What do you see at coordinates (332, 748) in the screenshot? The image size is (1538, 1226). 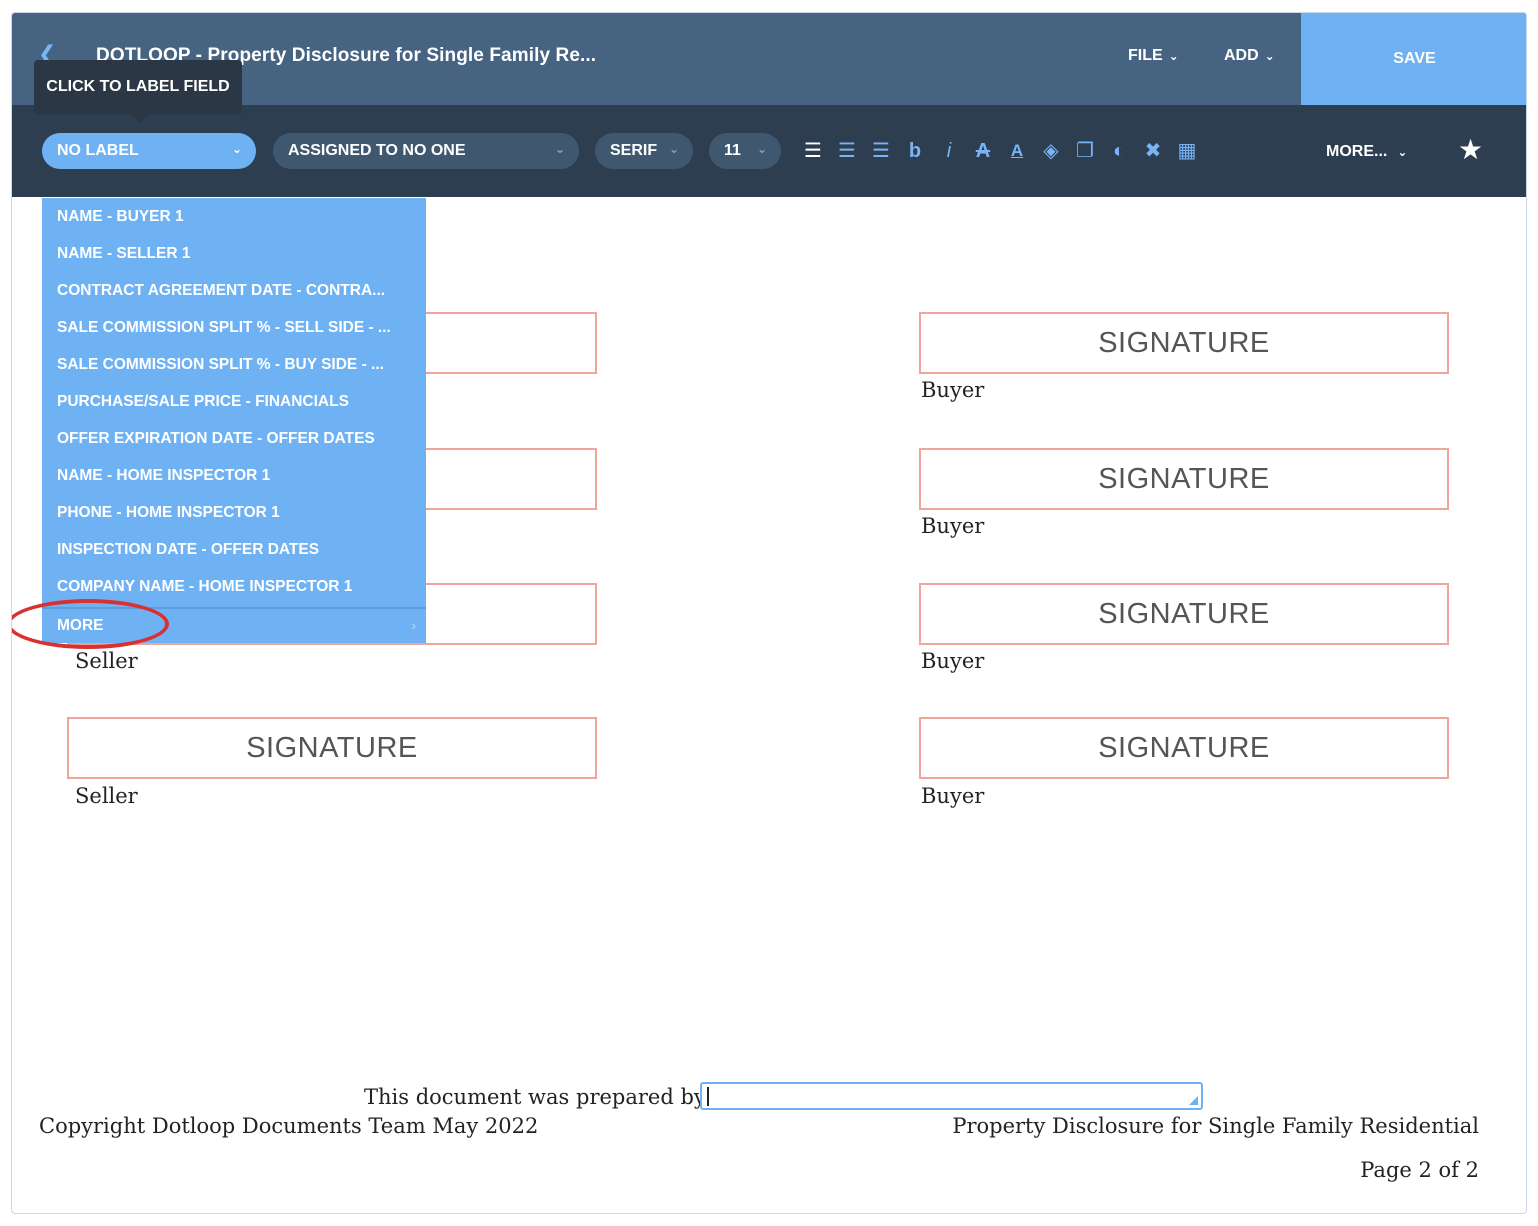 I see `seller-signature-field: SIGNATURE` at bounding box center [332, 748].